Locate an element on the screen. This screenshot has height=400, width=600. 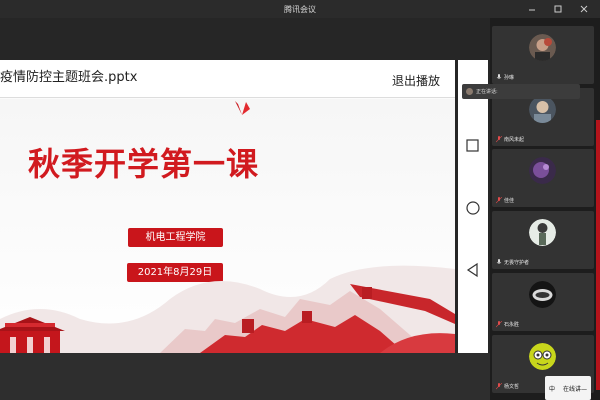
window-controls is located at coordinates (558, 9).